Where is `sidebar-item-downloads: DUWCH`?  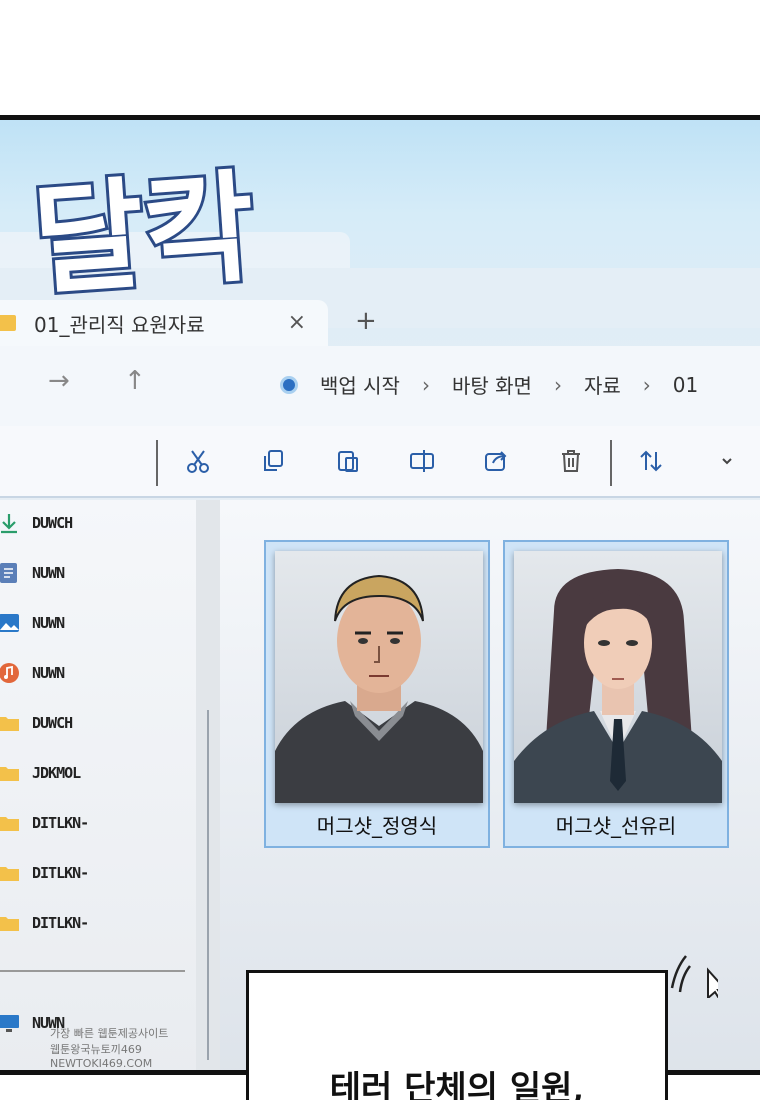
sidebar-item-downloads: DUWCH is located at coordinates (36, 523).